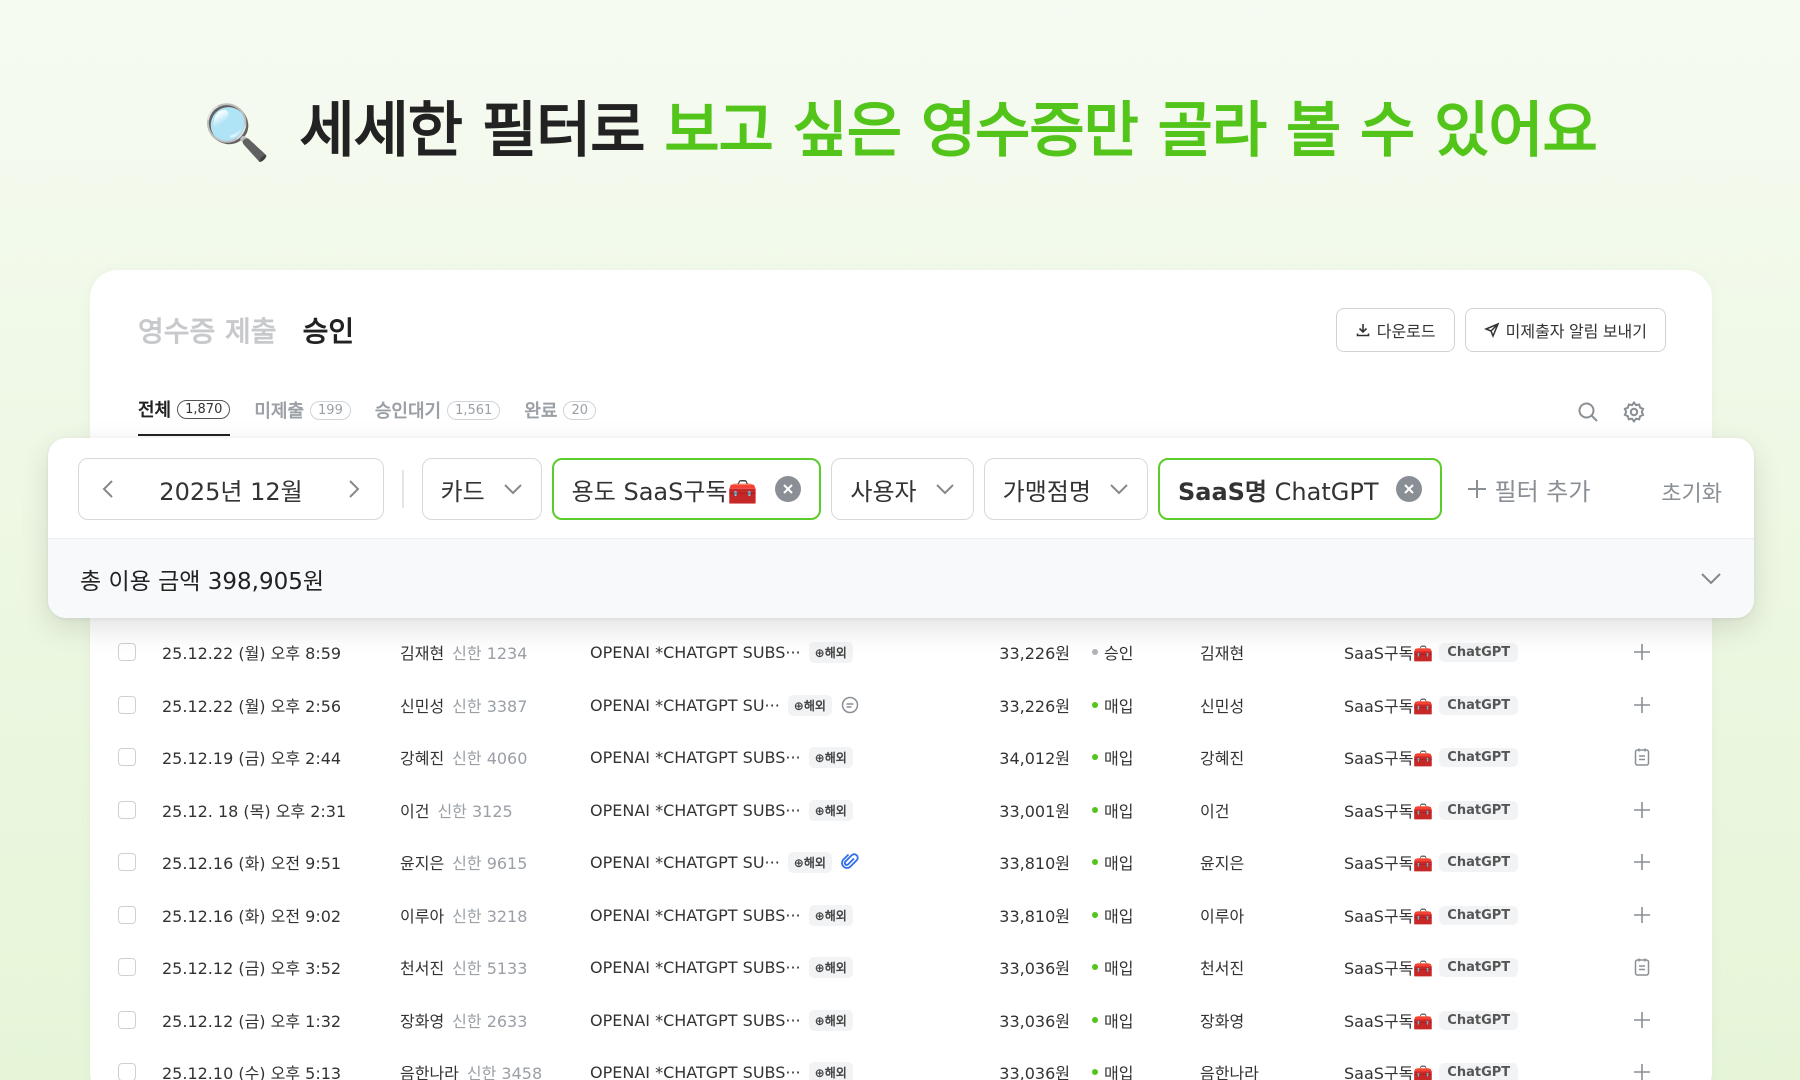 The height and width of the screenshot is (1080, 1800). Describe the element at coordinates (422, 758) in the screenshot. I see `row-user-name: 강혜진` at that location.